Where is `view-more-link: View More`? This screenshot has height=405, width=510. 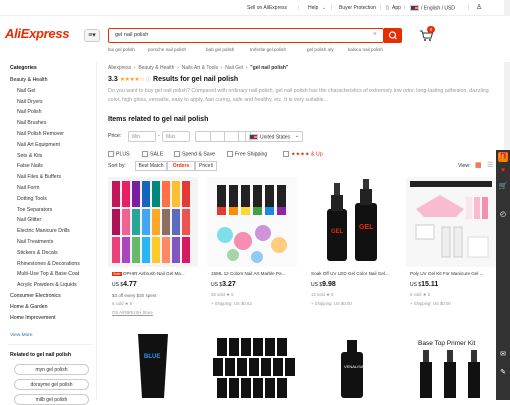 view-more-link: View More is located at coordinates (21, 335).